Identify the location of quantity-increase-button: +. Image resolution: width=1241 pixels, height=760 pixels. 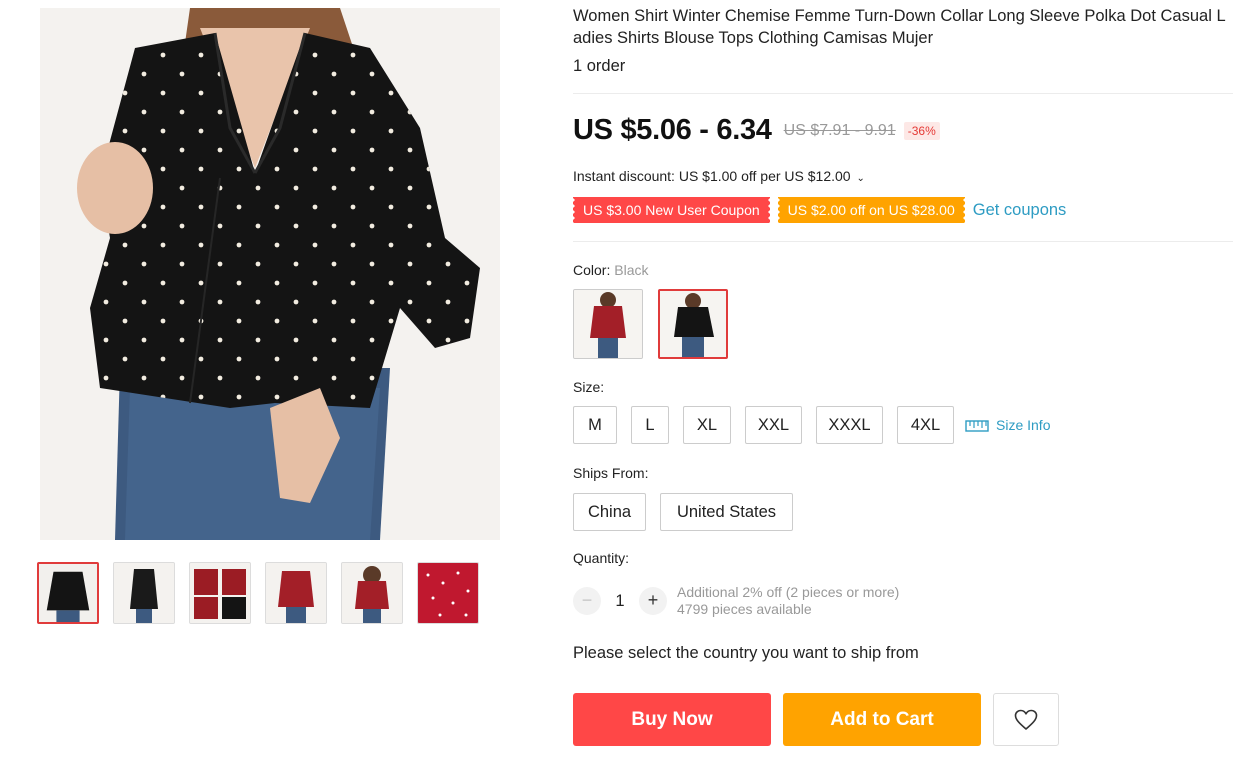
(653, 601).